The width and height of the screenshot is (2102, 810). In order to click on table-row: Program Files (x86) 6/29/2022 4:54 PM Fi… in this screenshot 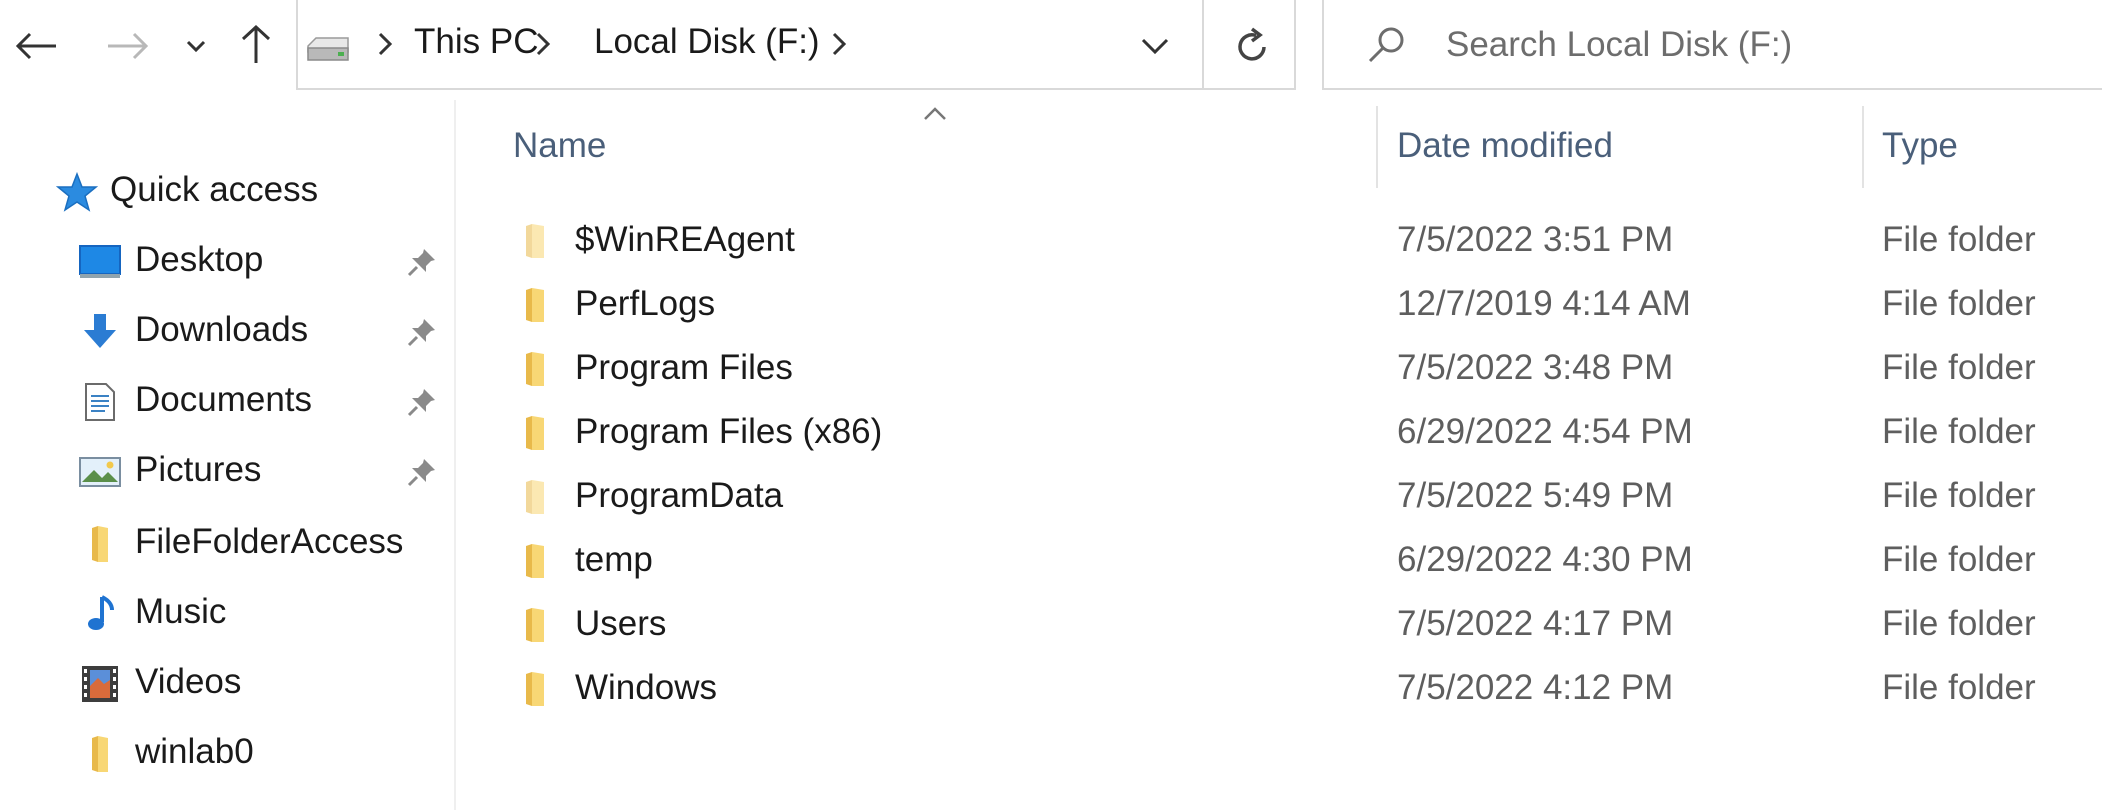, I will do `click(1301, 433)`.